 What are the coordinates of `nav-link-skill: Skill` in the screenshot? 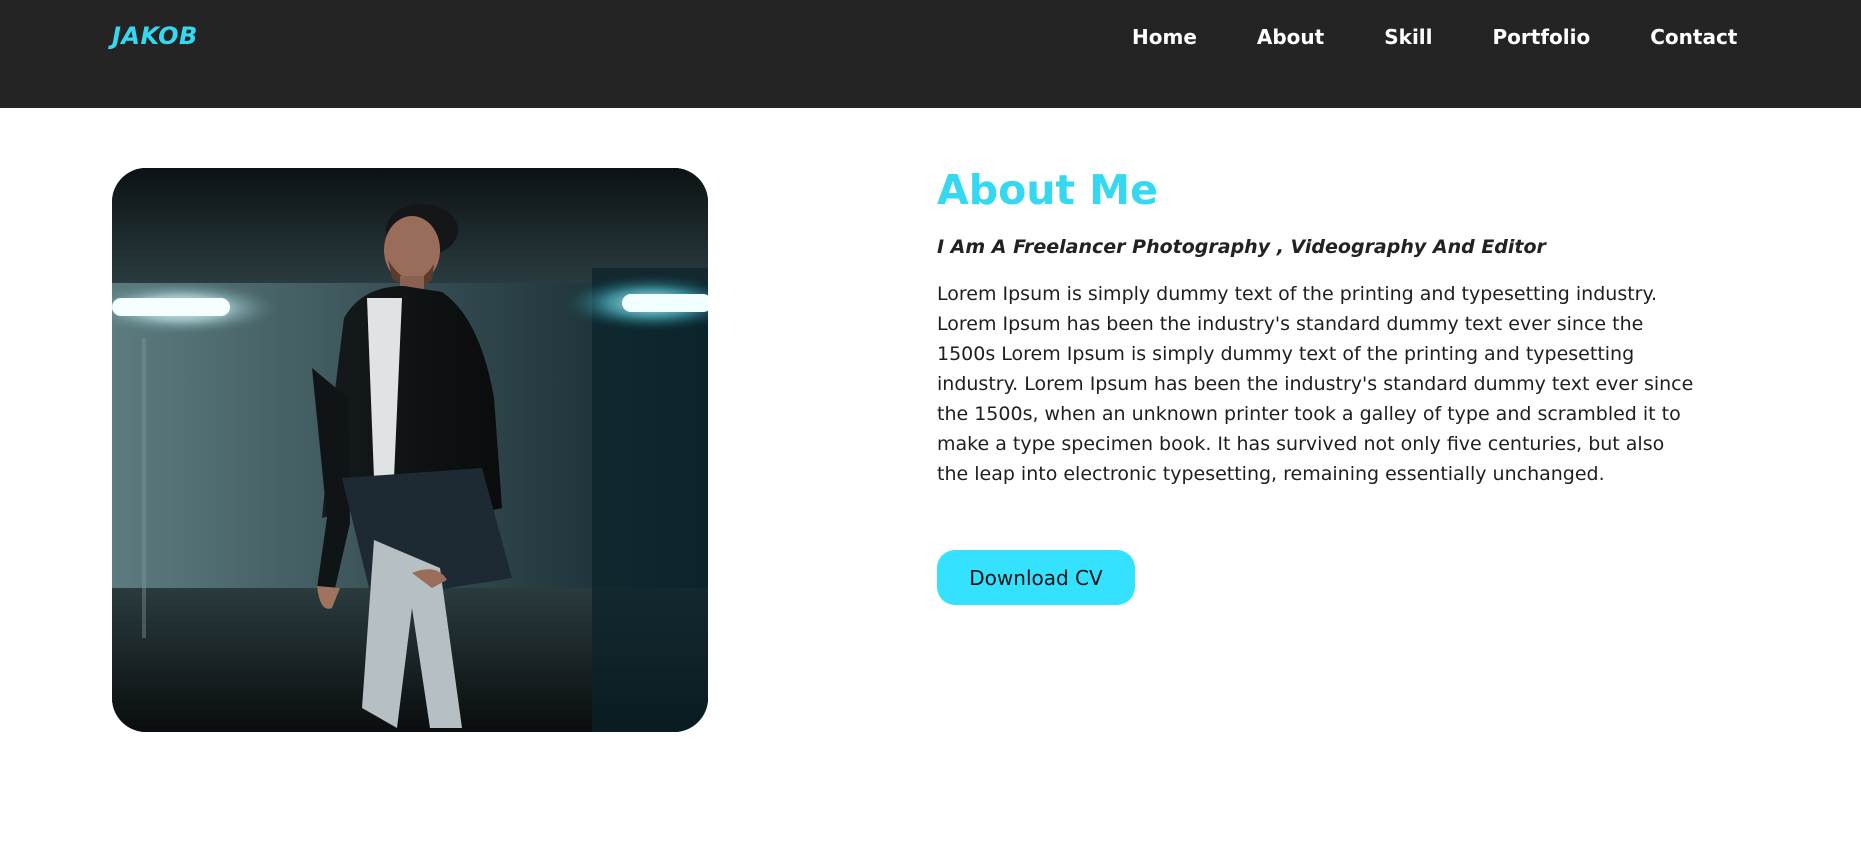 It's located at (1408, 37).